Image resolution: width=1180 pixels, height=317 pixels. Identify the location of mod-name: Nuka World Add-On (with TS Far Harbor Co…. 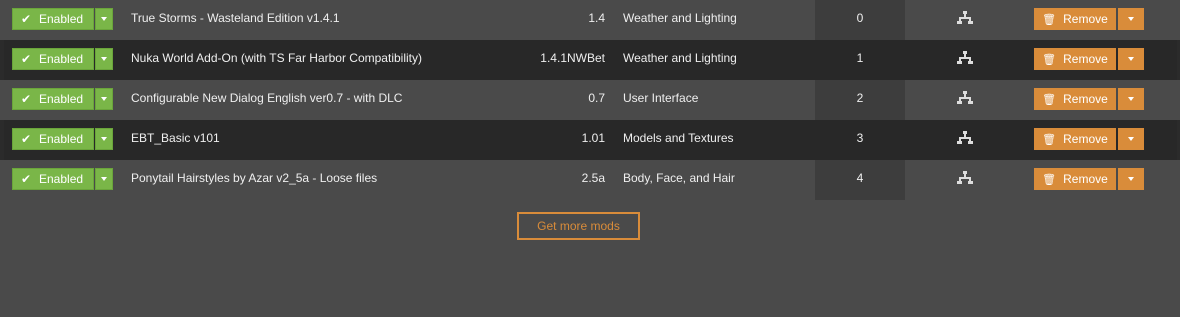
(276, 58).